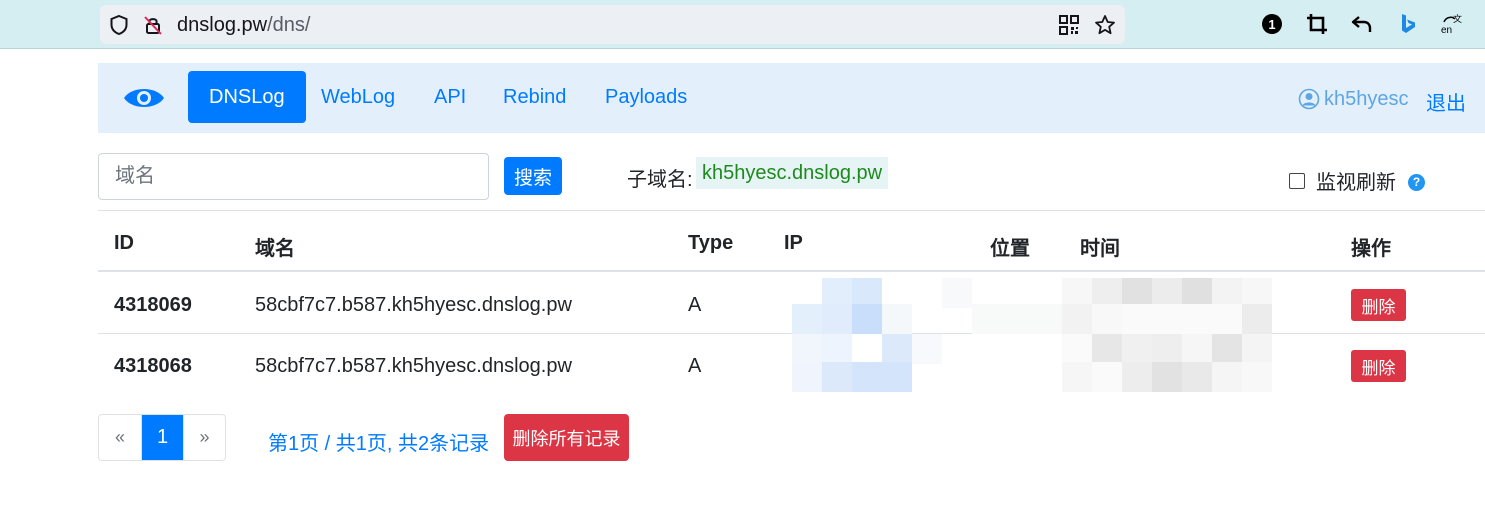 The height and width of the screenshot is (522, 1485). I want to click on row2-id: 4318068, so click(153, 366).